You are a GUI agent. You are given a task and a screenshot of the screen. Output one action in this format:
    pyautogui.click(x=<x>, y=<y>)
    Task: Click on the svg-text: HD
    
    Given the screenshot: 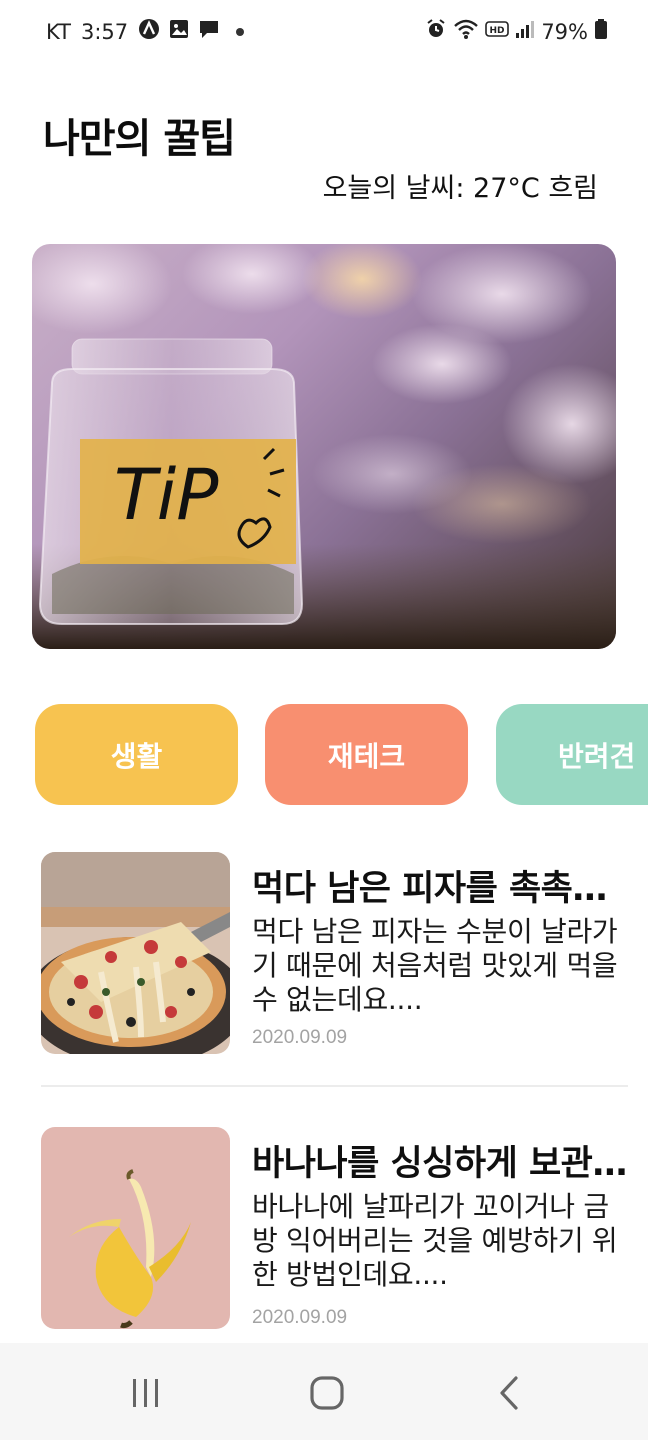 What is the action you would take?
    pyautogui.click(x=497, y=31)
    